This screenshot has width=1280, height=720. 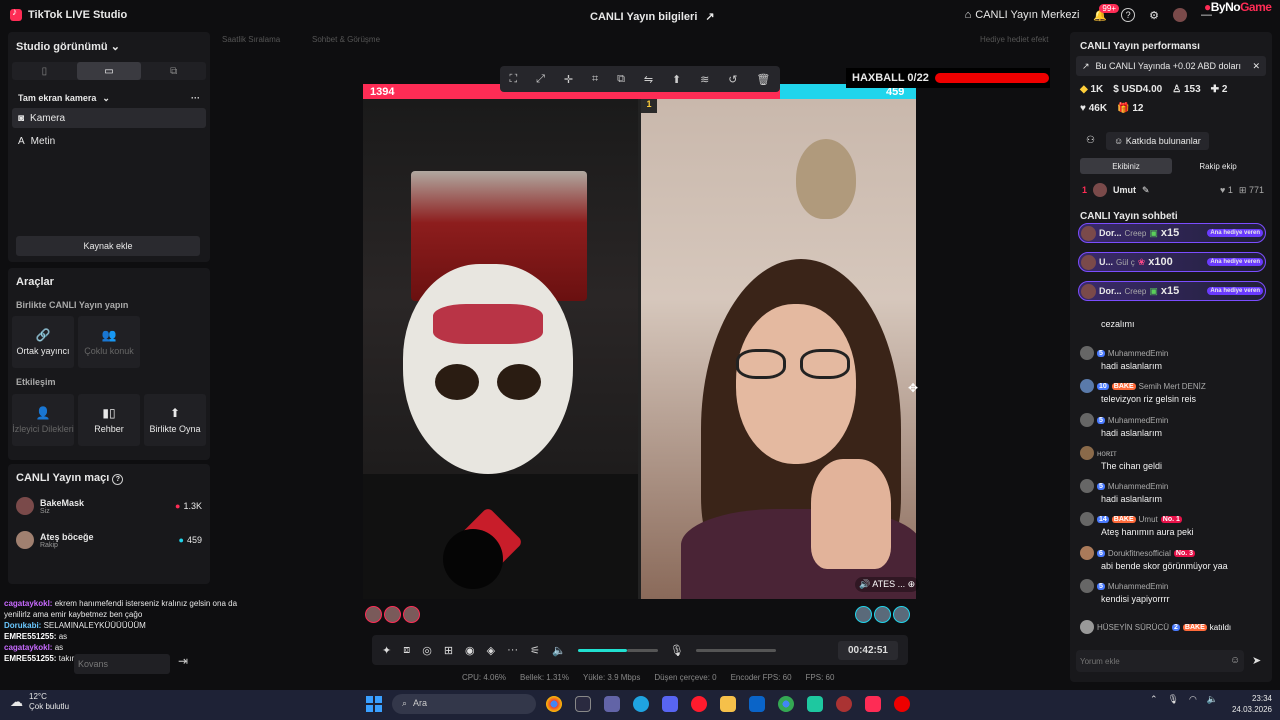 What do you see at coordinates (815, 704) in the screenshot?
I see `app-green-icon` at bounding box center [815, 704].